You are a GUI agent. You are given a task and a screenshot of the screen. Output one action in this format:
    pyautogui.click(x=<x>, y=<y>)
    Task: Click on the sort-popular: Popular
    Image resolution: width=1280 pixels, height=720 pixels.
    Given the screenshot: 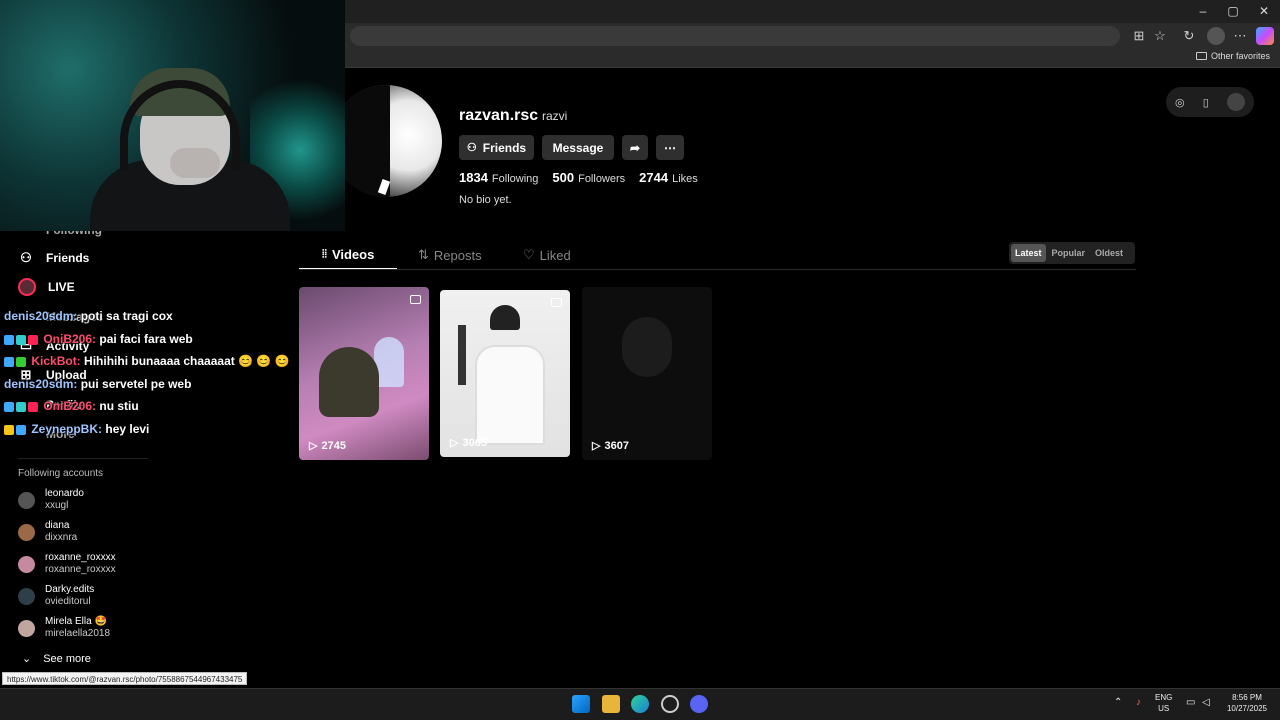 What is the action you would take?
    pyautogui.click(x=1069, y=253)
    